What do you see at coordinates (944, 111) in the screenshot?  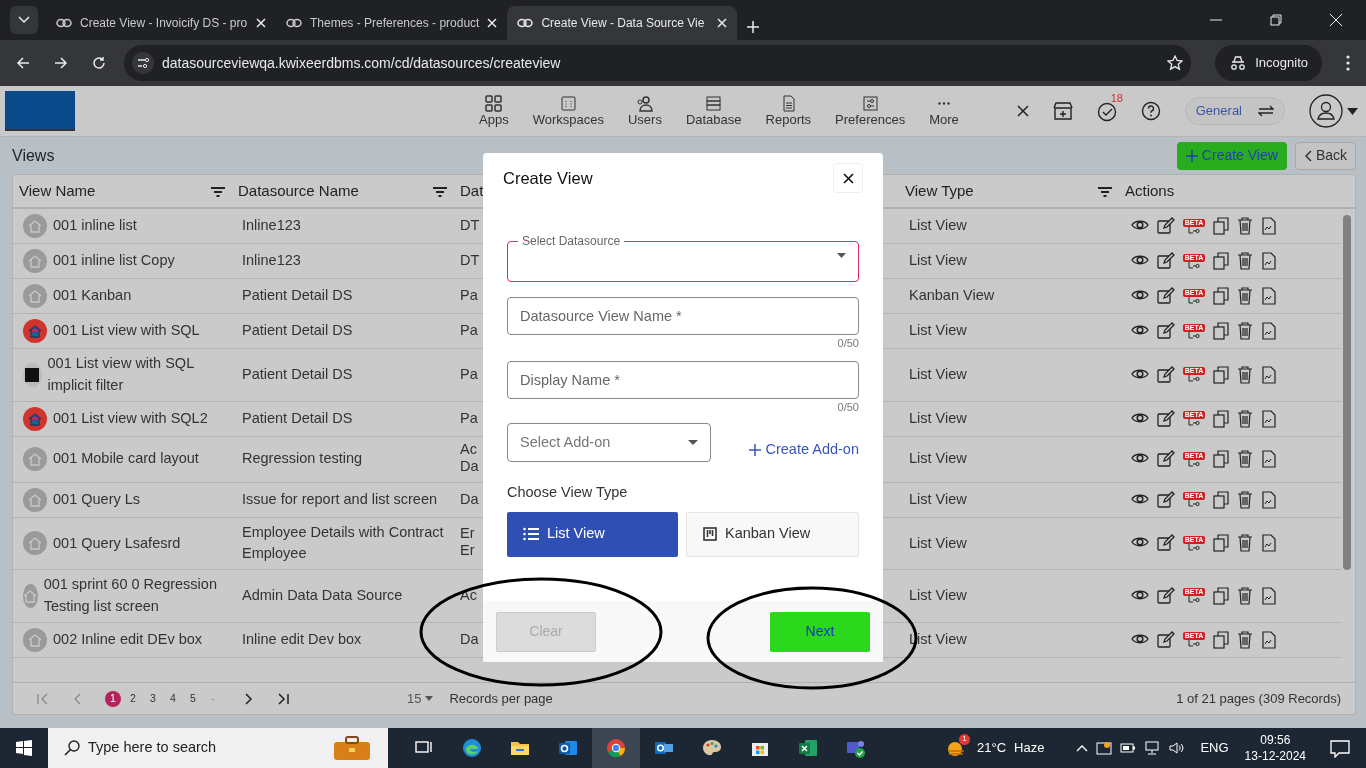 I see `nav-item: More` at bounding box center [944, 111].